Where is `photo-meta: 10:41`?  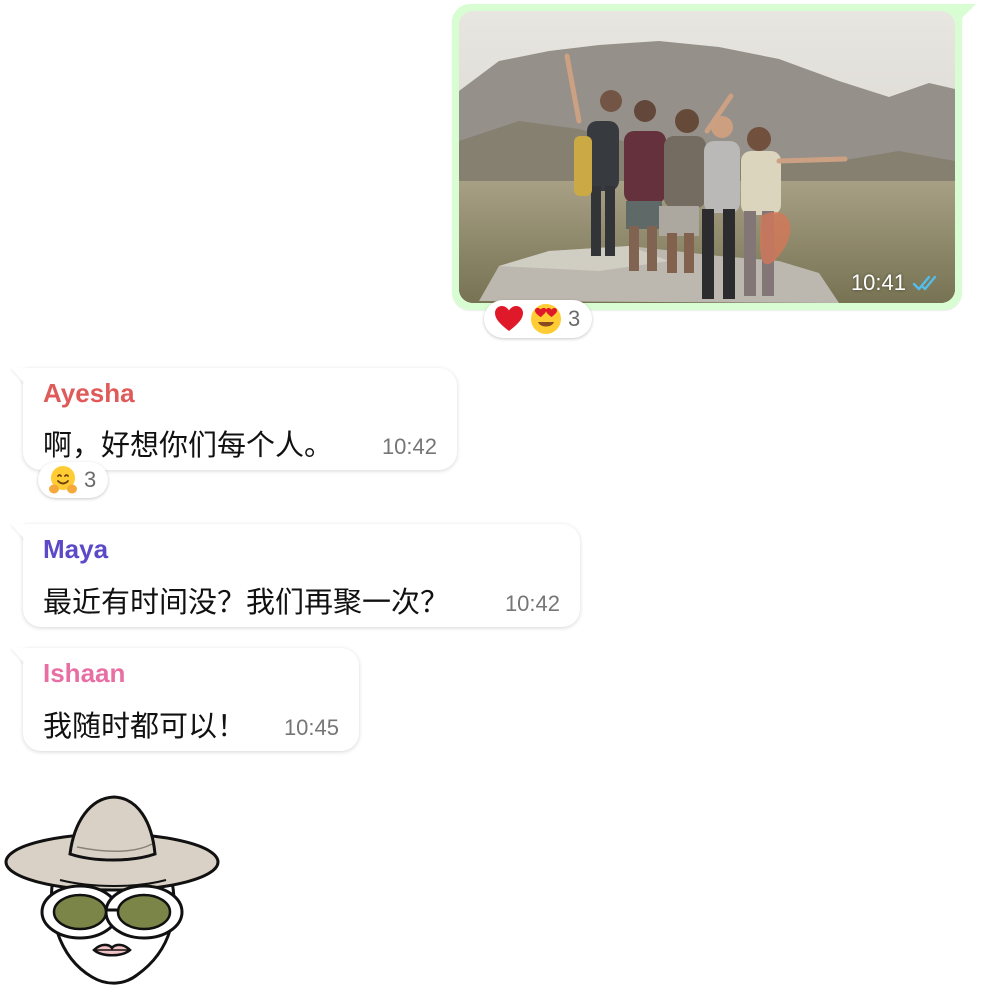 photo-meta: 10:41 is located at coordinates (896, 283).